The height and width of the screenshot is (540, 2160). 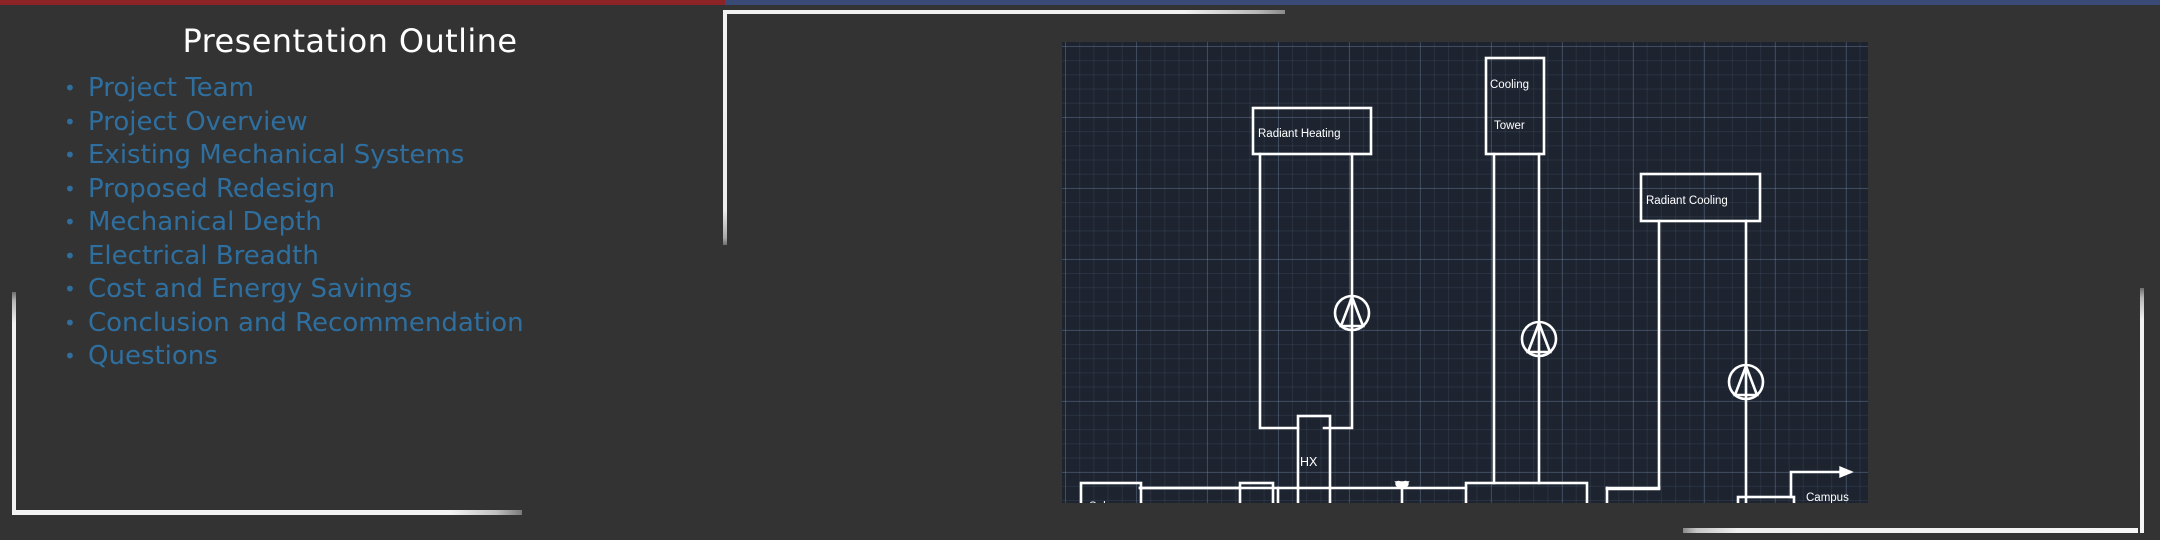 What do you see at coordinates (1509, 85) in the screenshot?
I see `label-cooling-tower-line1: Cooling` at bounding box center [1509, 85].